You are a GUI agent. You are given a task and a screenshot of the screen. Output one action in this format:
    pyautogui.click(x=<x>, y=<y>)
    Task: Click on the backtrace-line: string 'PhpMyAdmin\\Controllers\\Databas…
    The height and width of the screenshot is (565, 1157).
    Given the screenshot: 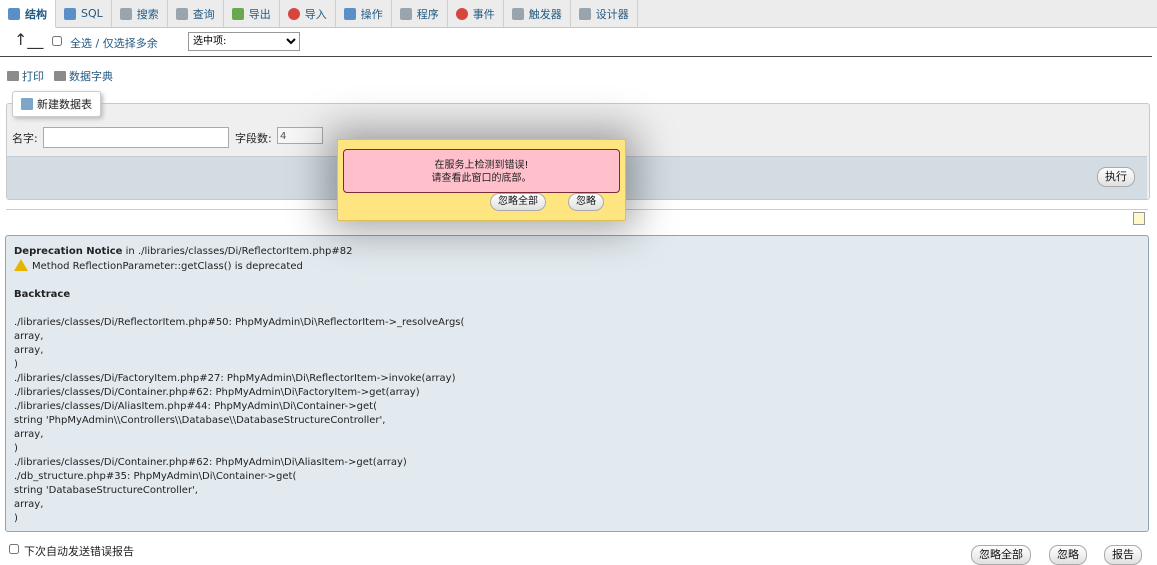 What is the action you would take?
    pyautogui.click(x=200, y=420)
    